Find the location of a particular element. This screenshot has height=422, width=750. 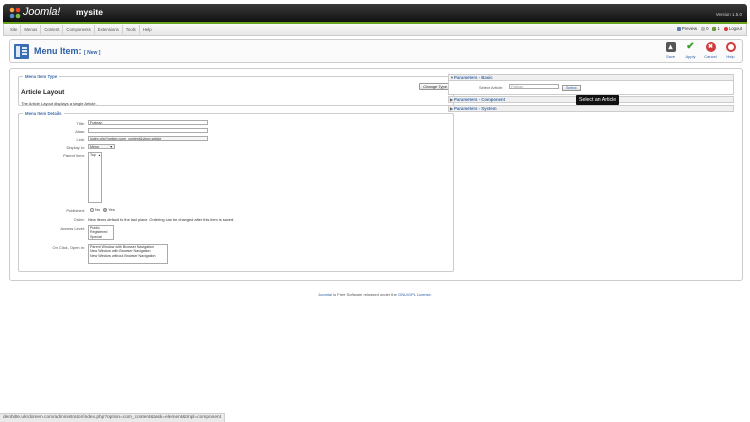

check-icon: ✔ is located at coordinates (690, 46).